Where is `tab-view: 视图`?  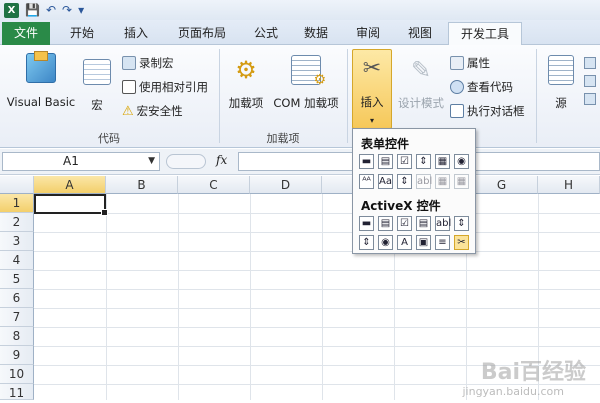 tab-view: 视图 is located at coordinates (420, 33).